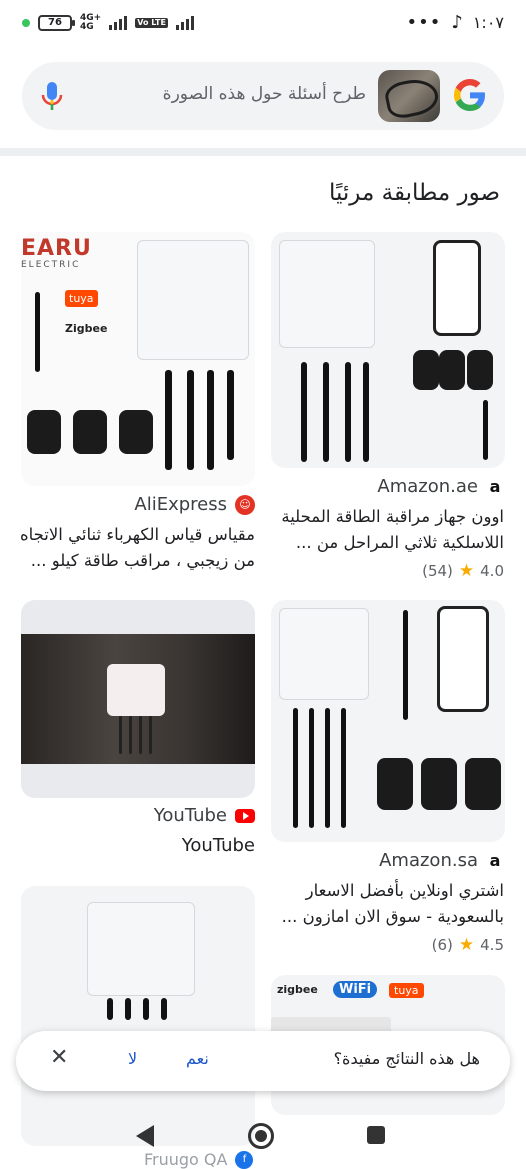 This screenshot has width=526, height=1169. What do you see at coordinates (297, 989) in the screenshot?
I see `zigbee-badge: zigbee` at bounding box center [297, 989].